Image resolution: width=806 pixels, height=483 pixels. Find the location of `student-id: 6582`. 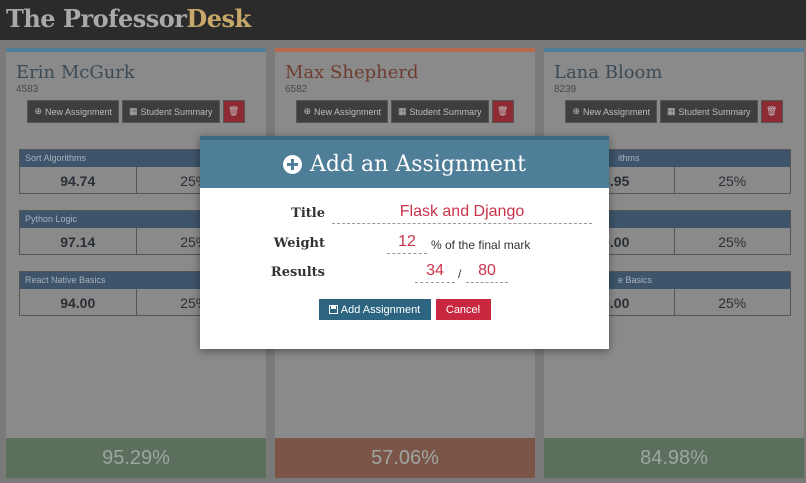

student-id: 6582 is located at coordinates (296, 89).